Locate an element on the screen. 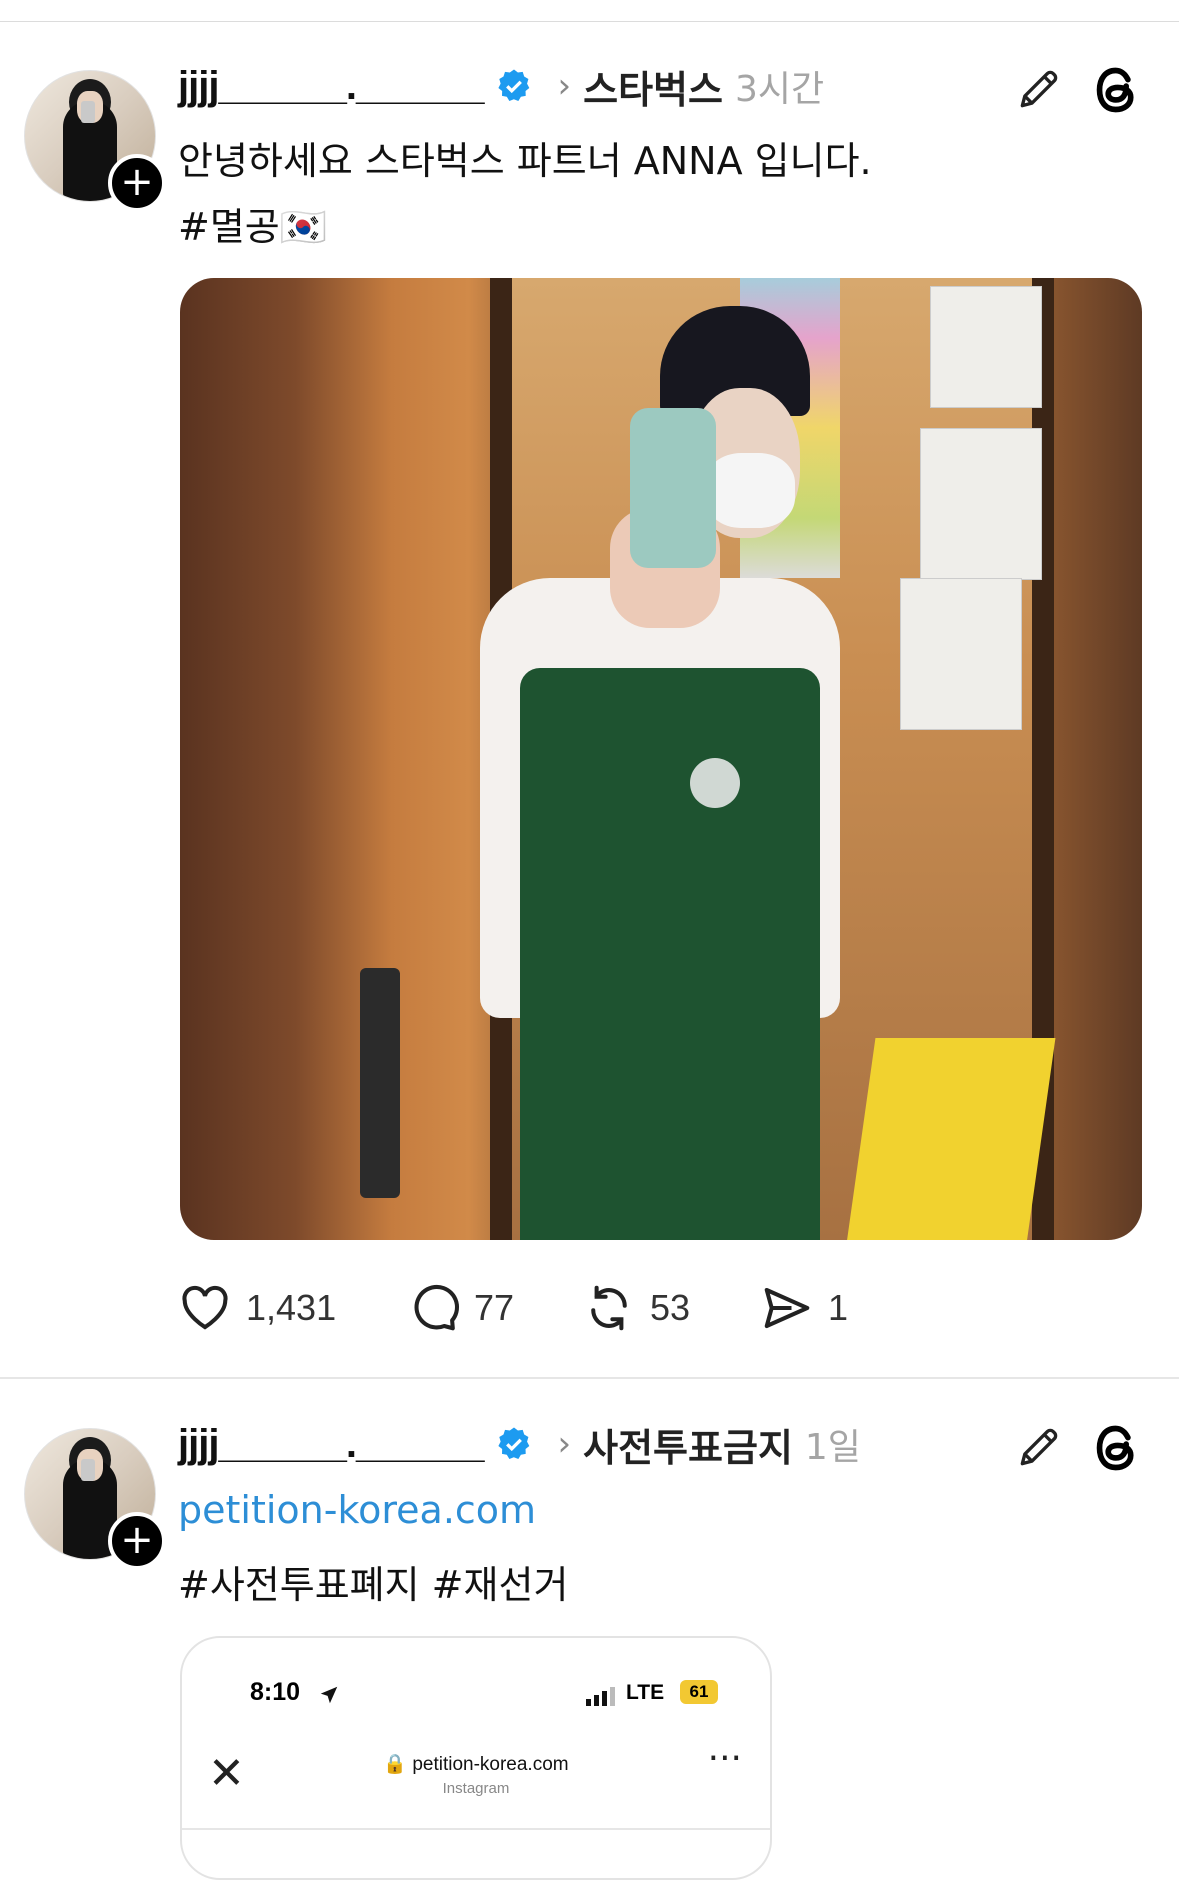 This screenshot has width=1179, height=1880. comment-button: 77 is located at coordinates (460, 1308).